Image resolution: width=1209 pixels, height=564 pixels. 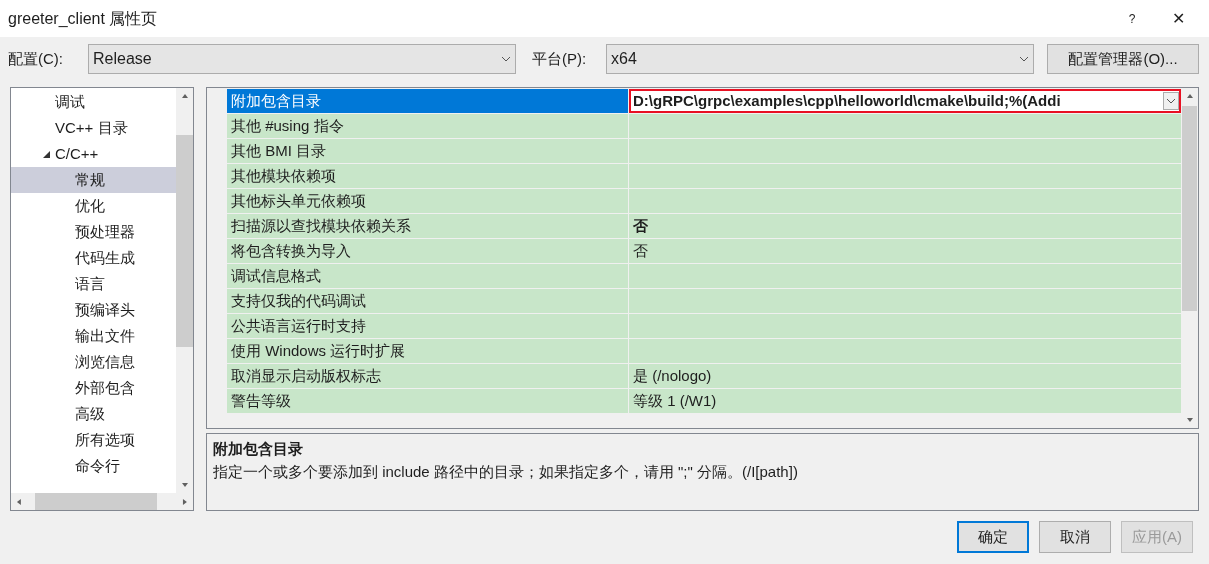 What do you see at coordinates (93, 310) in the screenshot?
I see `sidebar-item: 预编译头` at bounding box center [93, 310].